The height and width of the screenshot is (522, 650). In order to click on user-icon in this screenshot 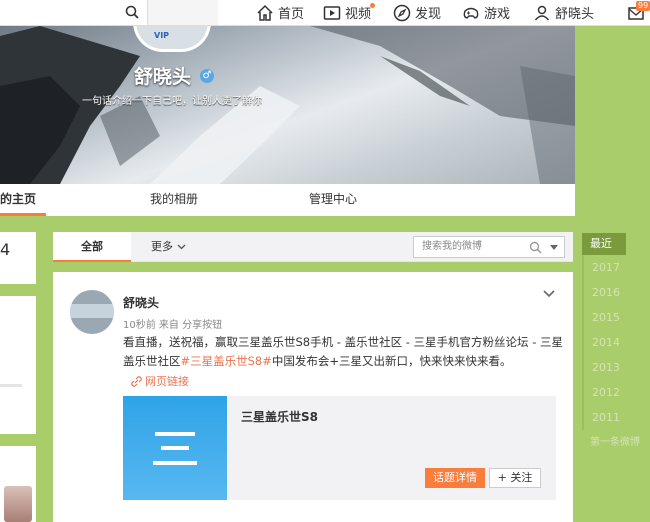, I will do `click(542, 12)`.